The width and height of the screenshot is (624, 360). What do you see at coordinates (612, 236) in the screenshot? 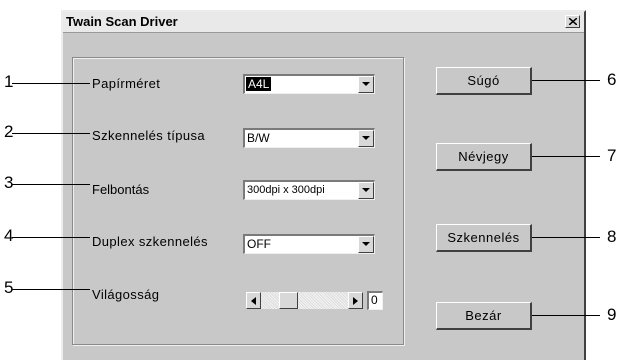
I see `callout-number-8: 8` at bounding box center [612, 236].